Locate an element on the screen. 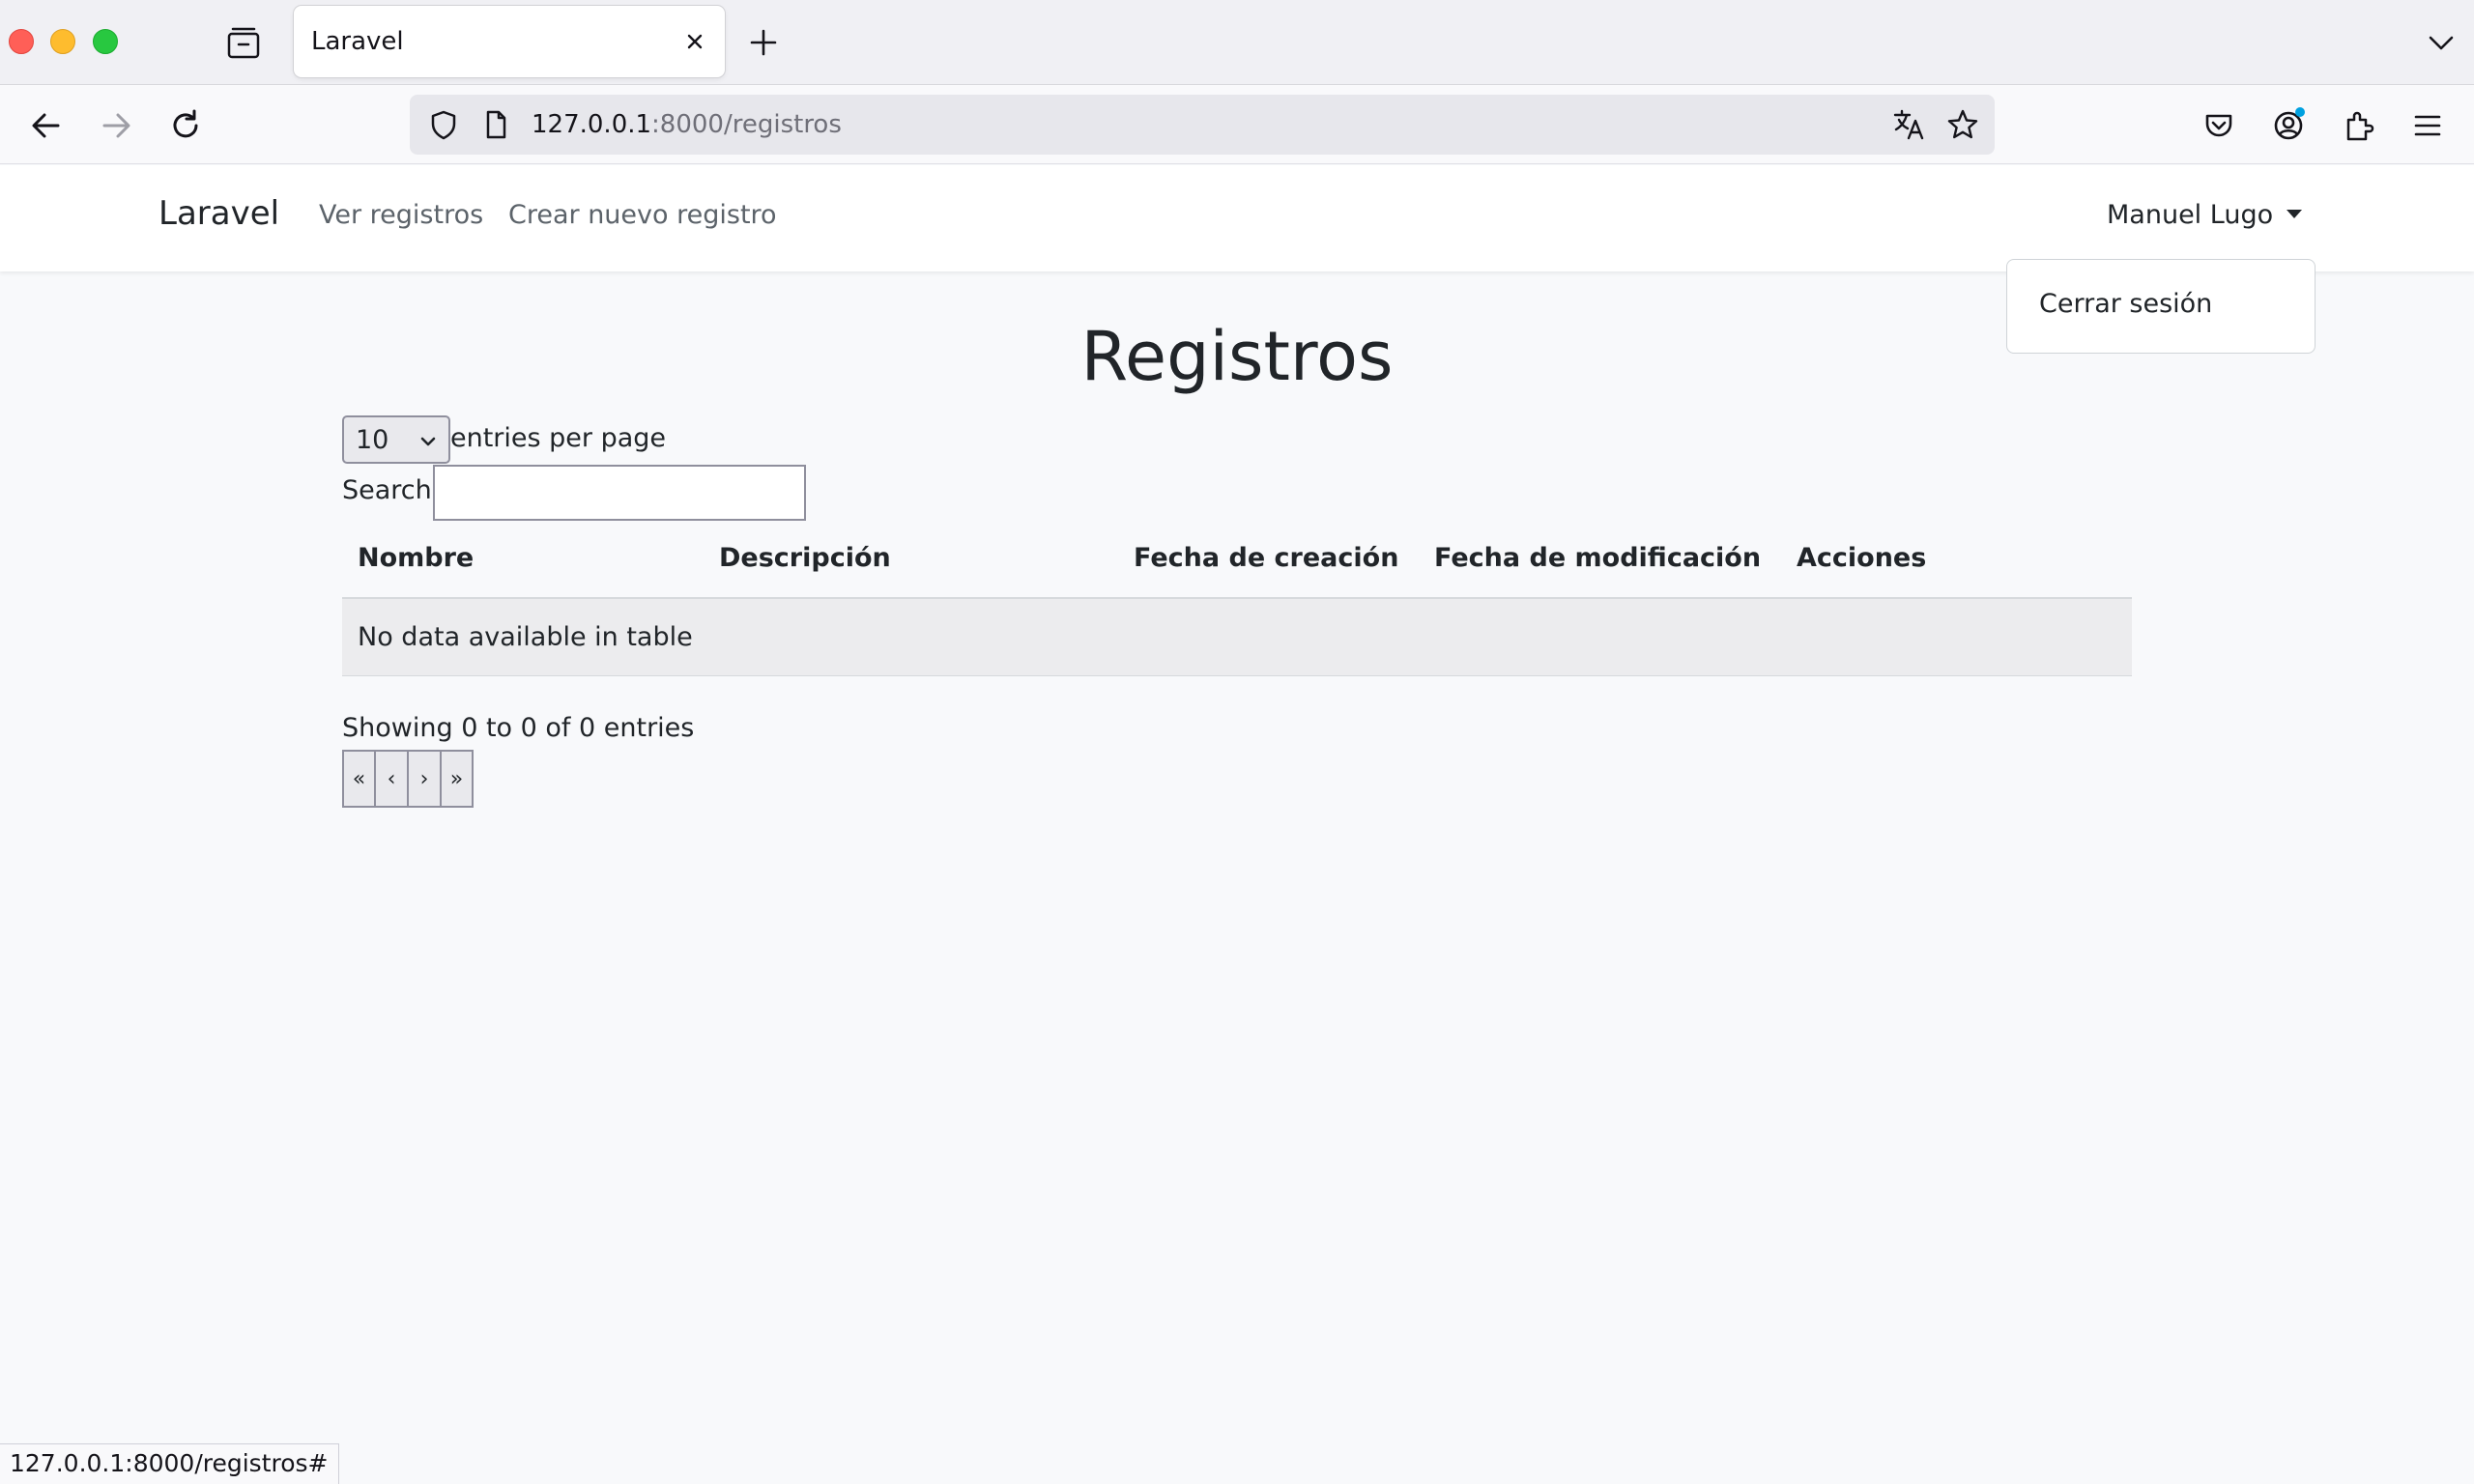 This screenshot has width=2474, height=1484. search-label: Search: is located at coordinates (392, 490).